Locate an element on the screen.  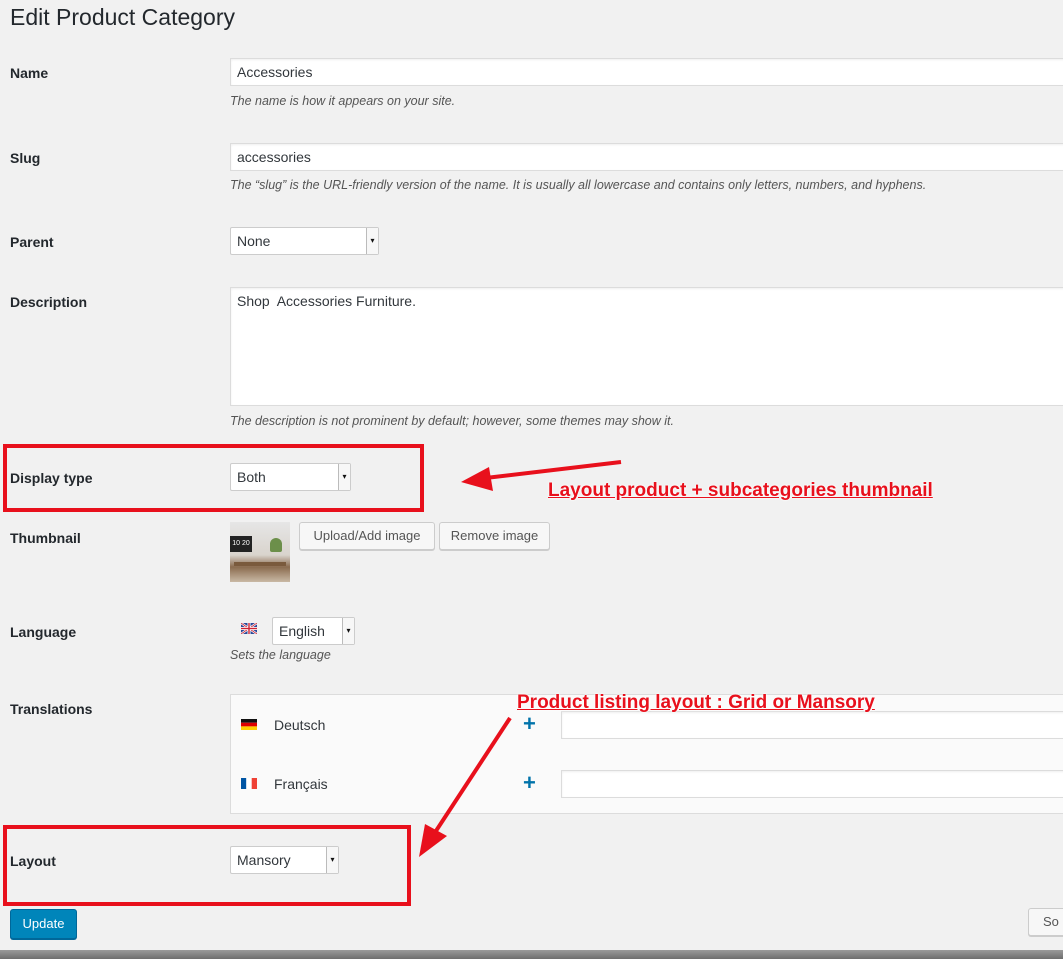
name-input: Accessories is located at coordinates (646, 72).